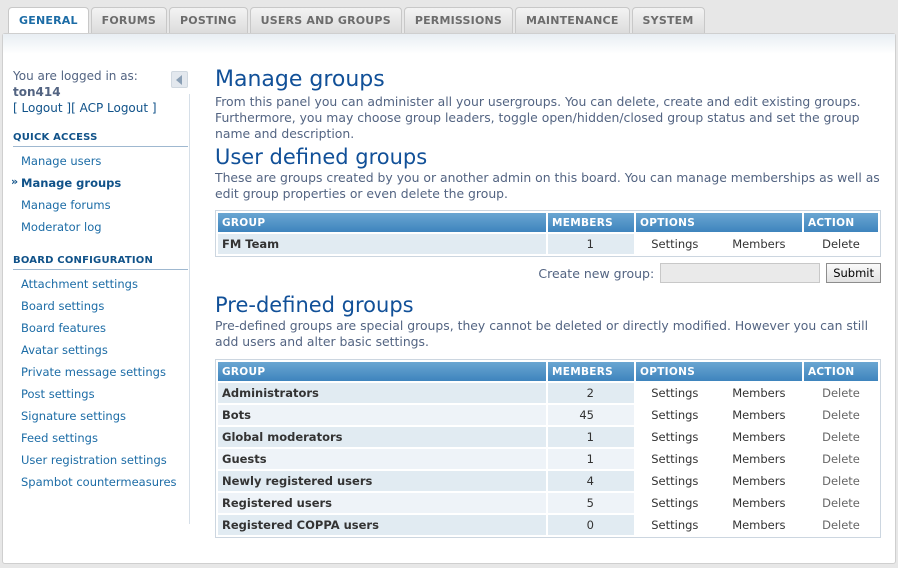 This screenshot has height=568, width=898. Describe the element at coordinates (100, 306) in the screenshot. I see `menu-board-settings: Board settings` at that location.